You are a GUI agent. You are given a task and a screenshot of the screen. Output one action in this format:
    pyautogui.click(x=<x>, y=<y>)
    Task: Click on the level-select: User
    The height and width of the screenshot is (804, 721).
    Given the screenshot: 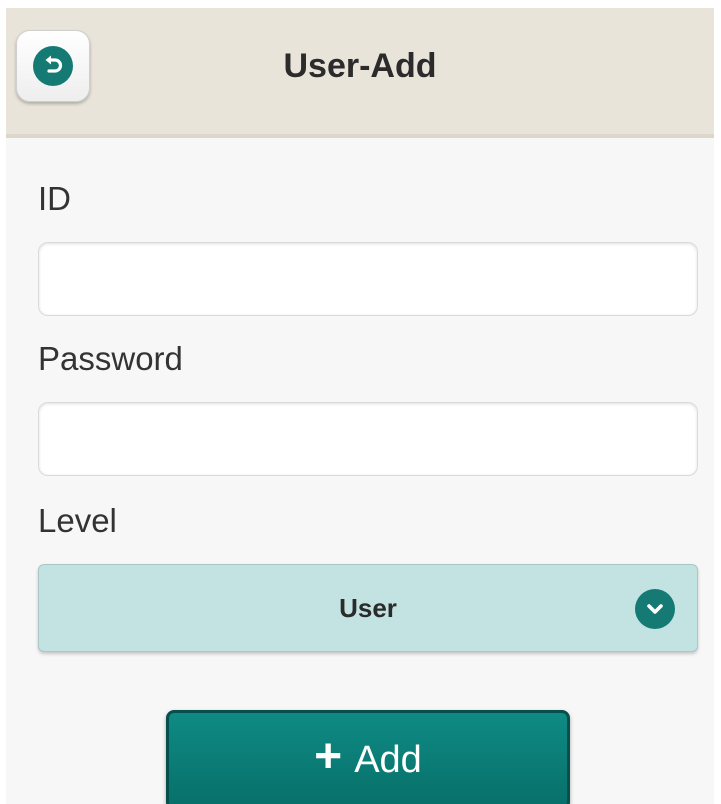 What is the action you would take?
    pyautogui.click(x=368, y=608)
    